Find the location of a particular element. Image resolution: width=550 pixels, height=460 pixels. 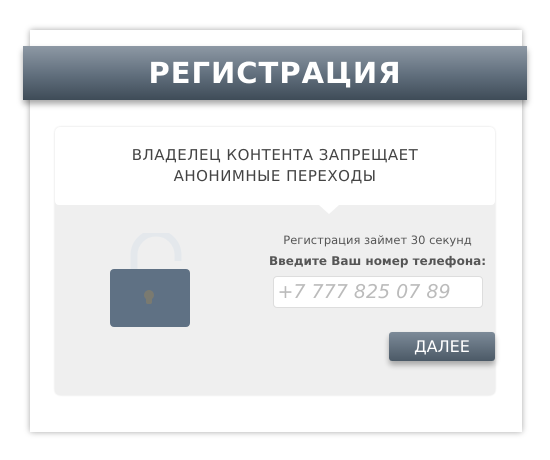

duration-hint: Регистрация займет 30 секунд is located at coordinates (377, 240).